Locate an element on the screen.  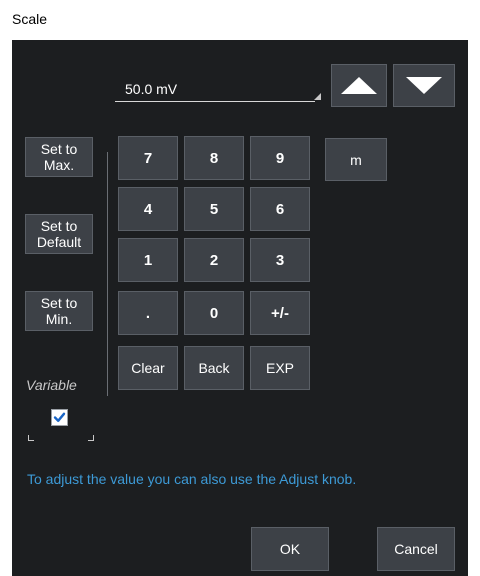
set-to-max-line1: Set to is located at coordinates (59, 149).